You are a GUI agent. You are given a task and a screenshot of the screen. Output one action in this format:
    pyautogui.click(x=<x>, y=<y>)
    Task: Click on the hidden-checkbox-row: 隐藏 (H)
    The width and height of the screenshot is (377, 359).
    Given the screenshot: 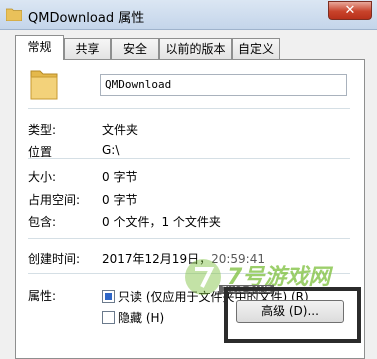 What is the action you would take?
    pyautogui.click(x=133, y=317)
    